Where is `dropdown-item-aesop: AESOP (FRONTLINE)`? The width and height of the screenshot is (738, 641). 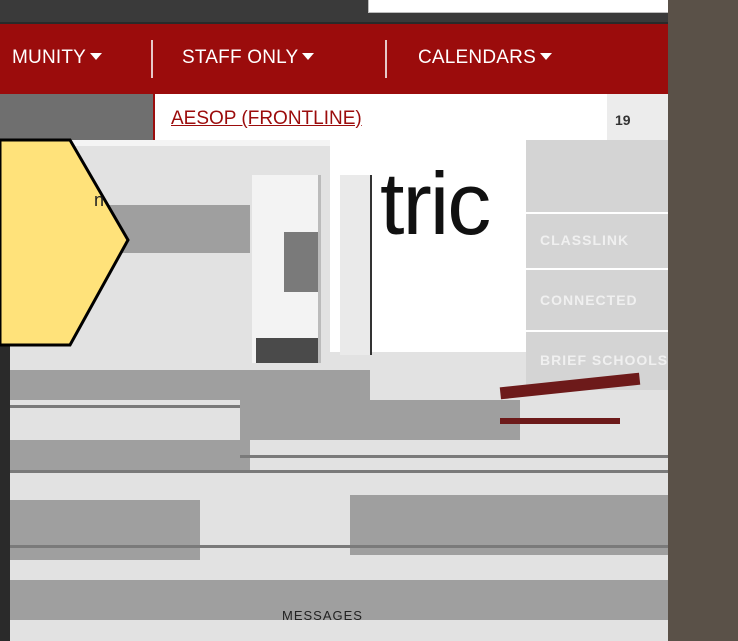 dropdown-item-aesop: AESOP (FRONTLINE) is located at coordinates (266, 119).